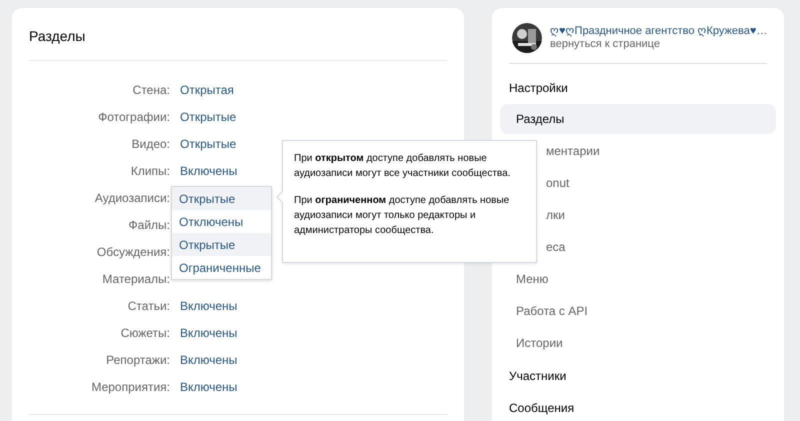 The image size is (800, 421). What do you see at coordinates (151, 90) in the screenshot?
I see `setting-label: Стена:` at bounding box center [151, 90].